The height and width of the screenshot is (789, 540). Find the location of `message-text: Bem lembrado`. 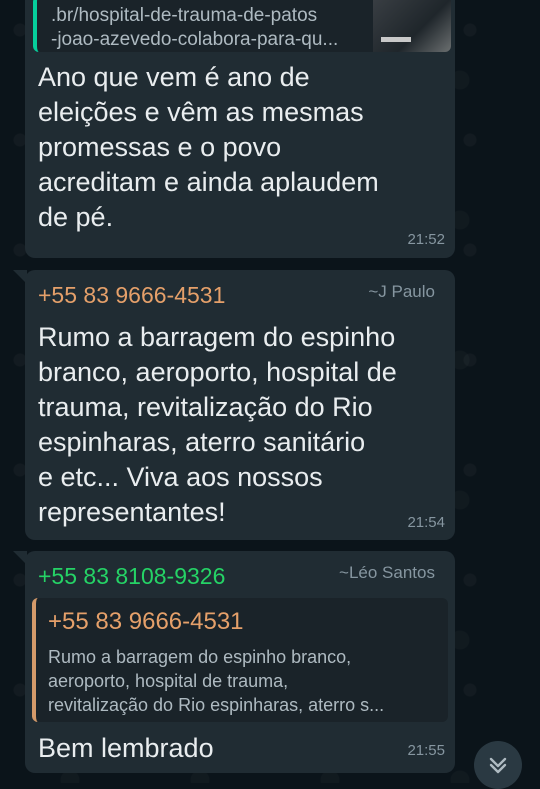

message-text: Bem lembrado is located at coordinates (126, 748).